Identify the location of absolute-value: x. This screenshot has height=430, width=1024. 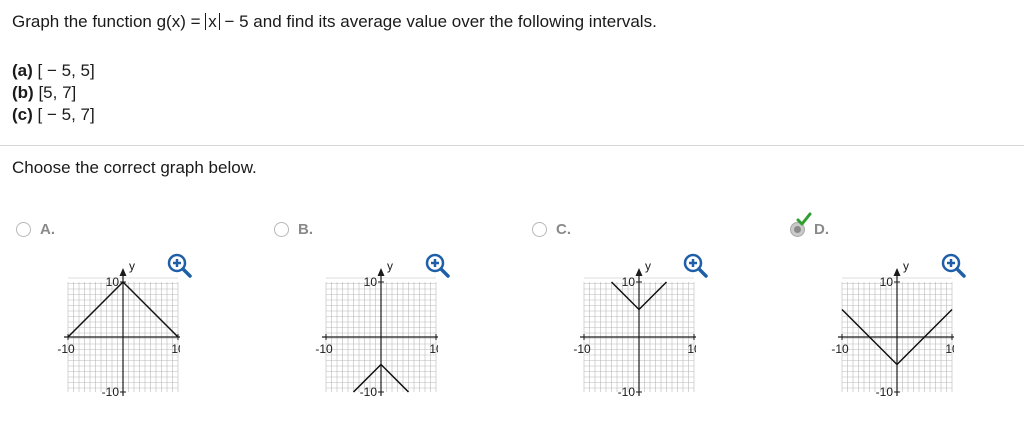
(212, 21).